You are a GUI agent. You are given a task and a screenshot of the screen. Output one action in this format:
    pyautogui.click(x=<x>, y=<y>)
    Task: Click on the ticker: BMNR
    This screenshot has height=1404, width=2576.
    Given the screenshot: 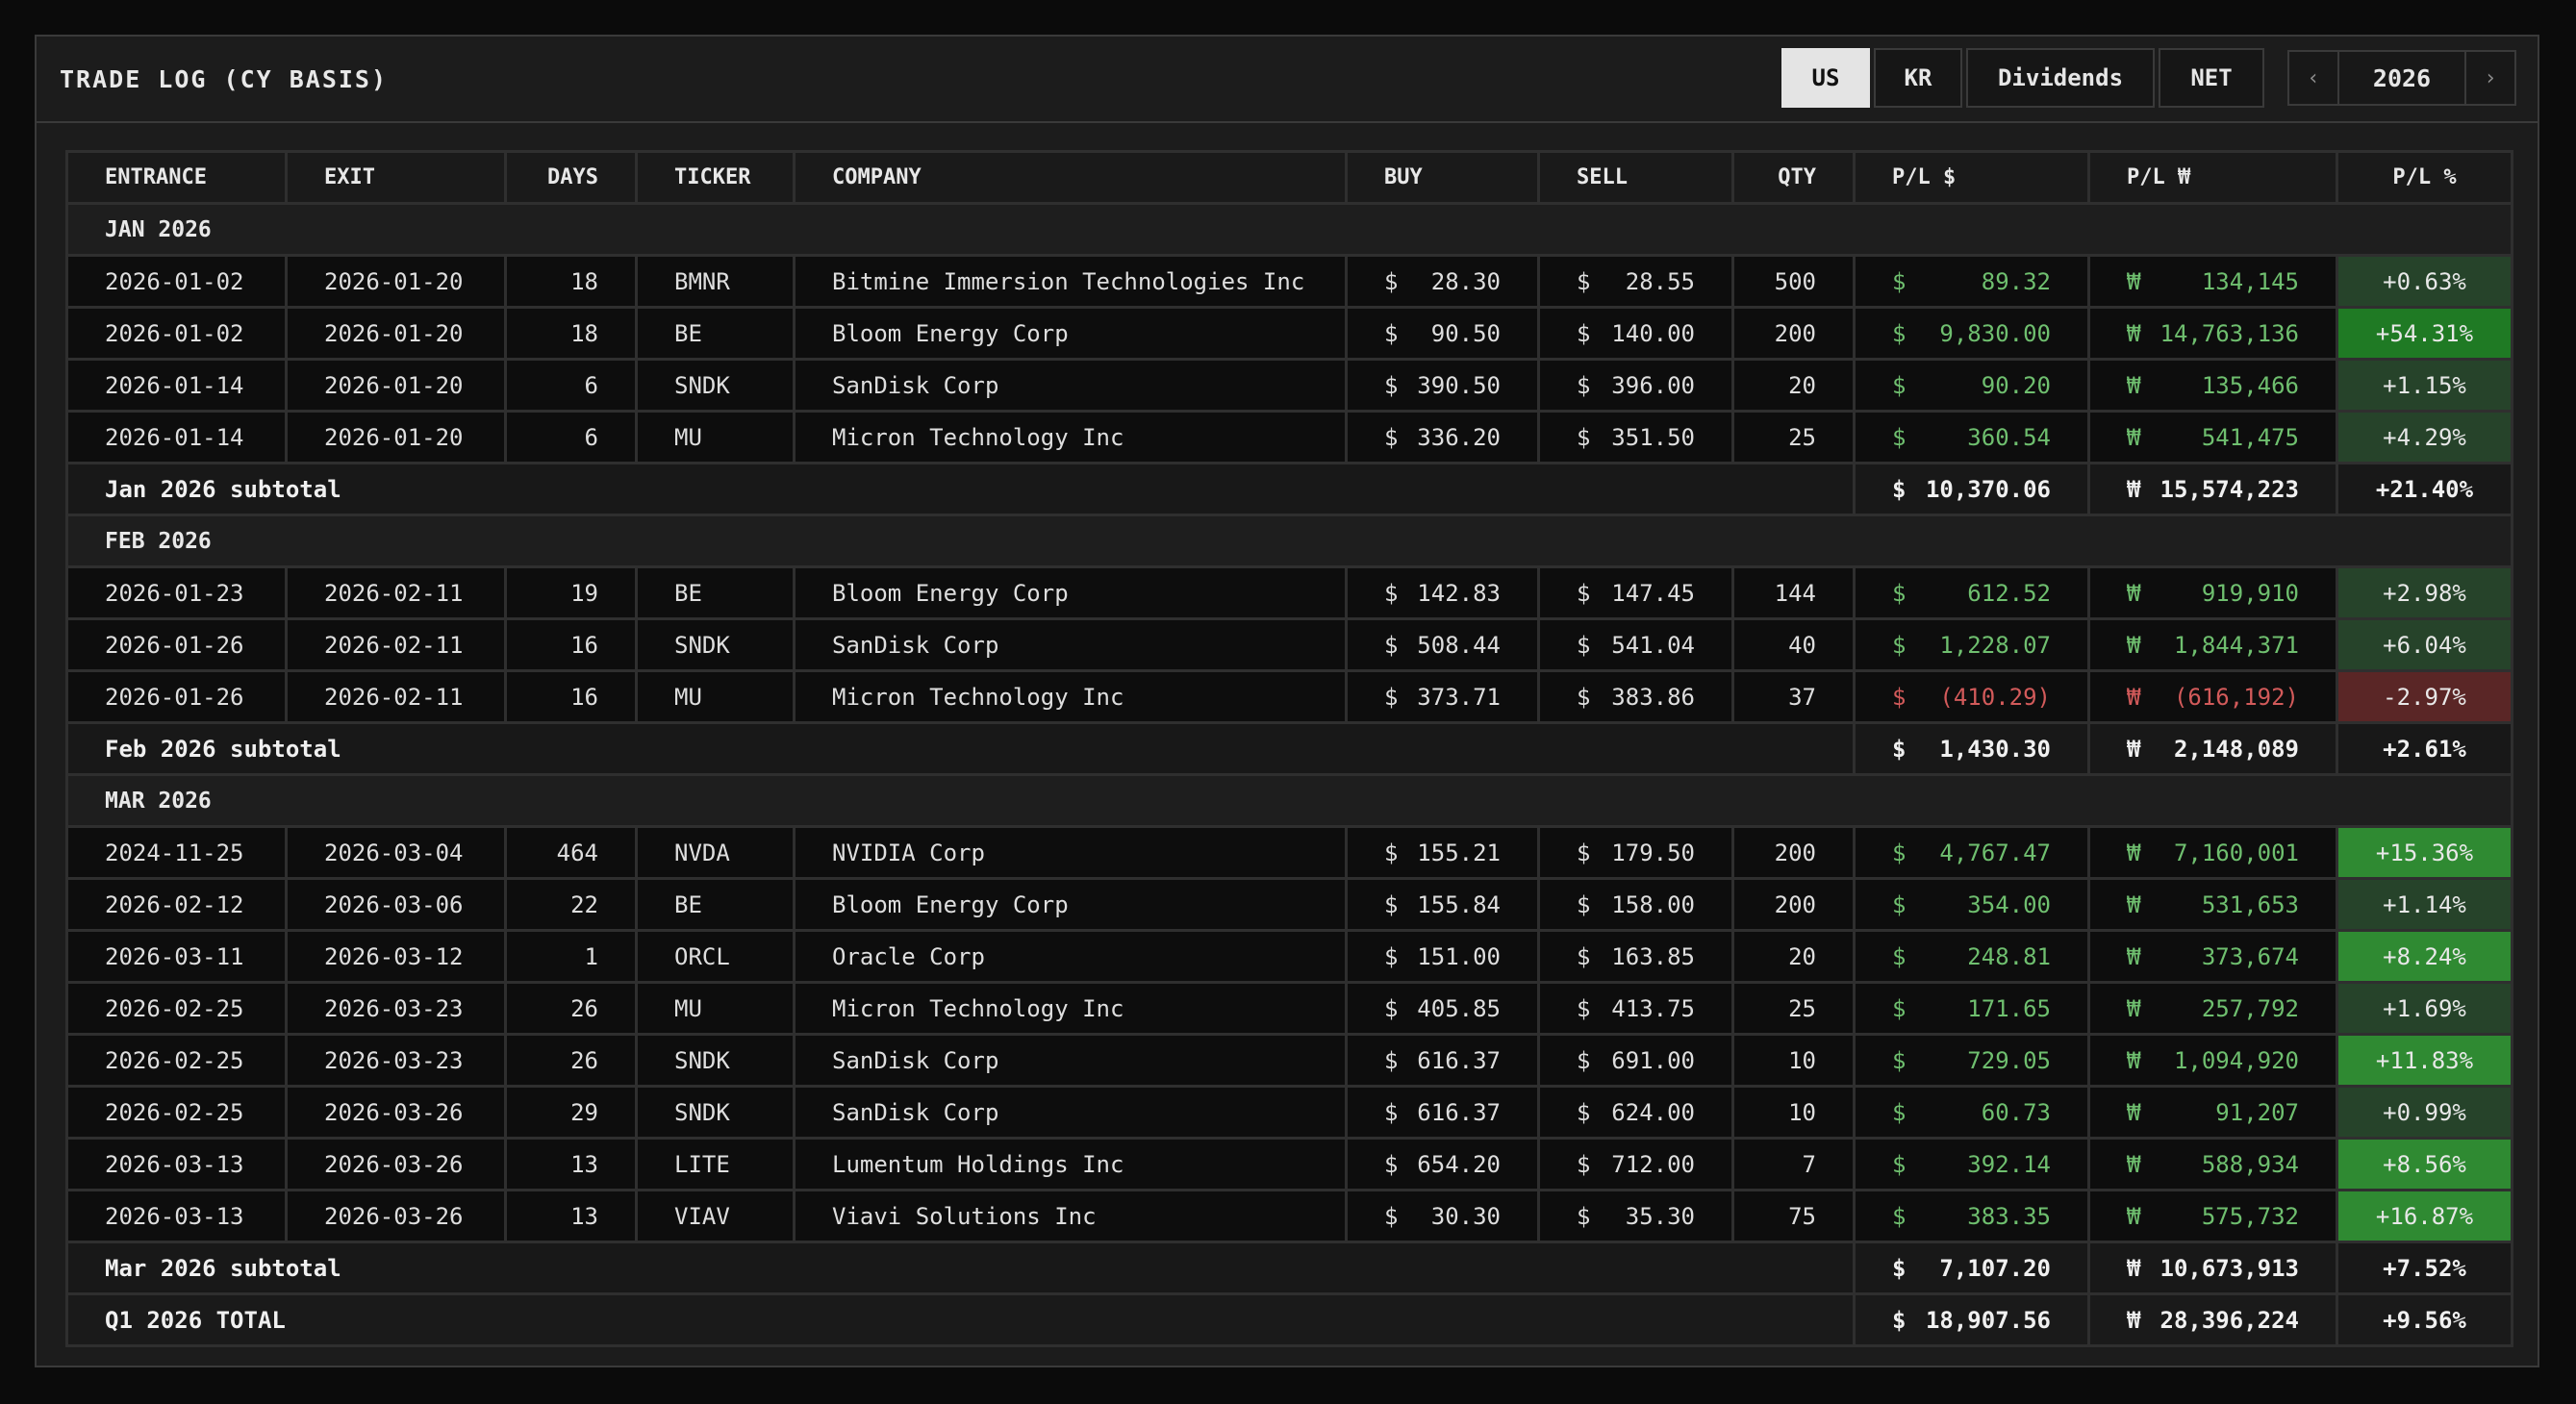 What is the action you would take?
    pyautogui.click(x=715, y=281)
    